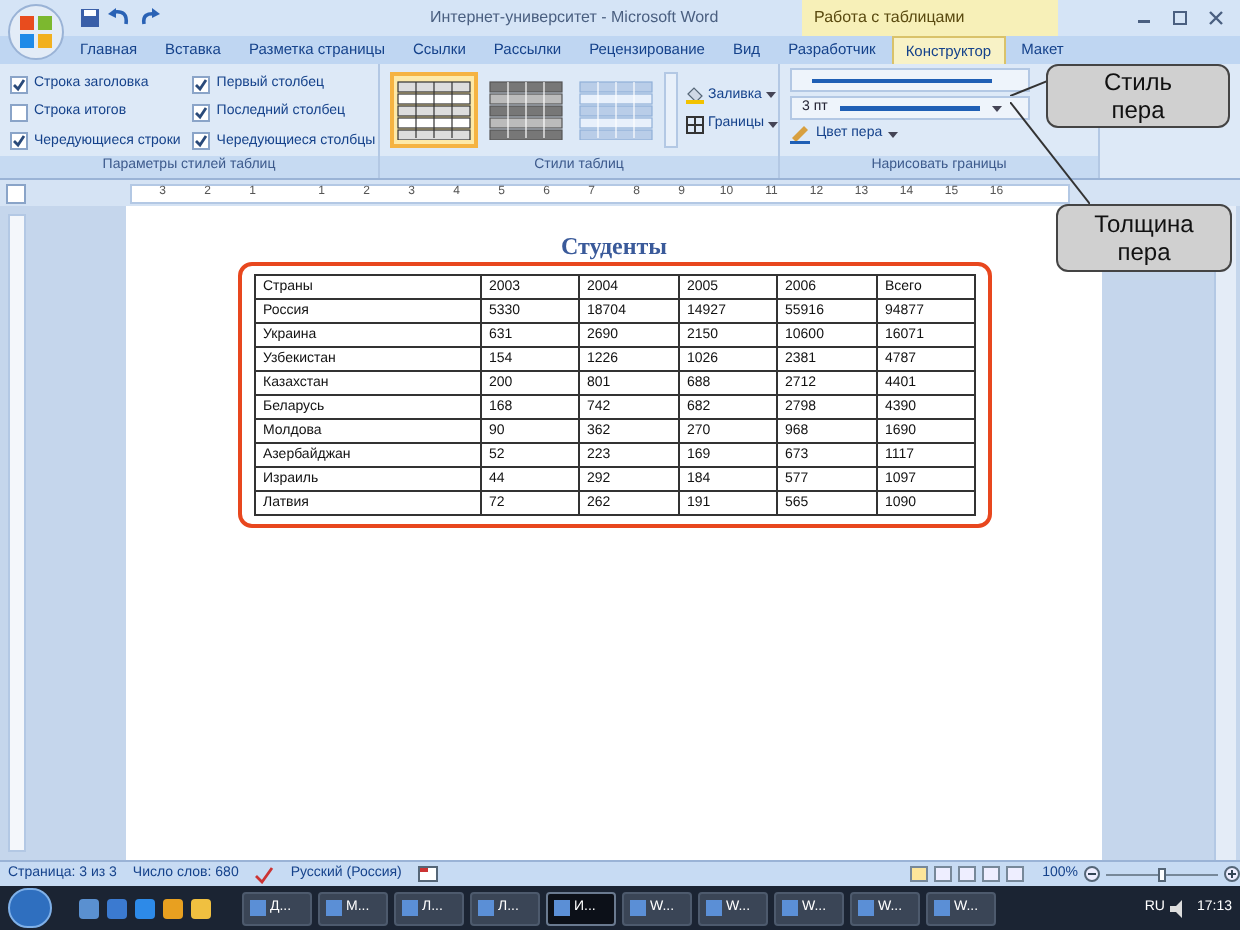 The image size is (1240, 930). Describe the element at coordinates (800, 134) in the screenshot. I see `pen-icon` at that location.